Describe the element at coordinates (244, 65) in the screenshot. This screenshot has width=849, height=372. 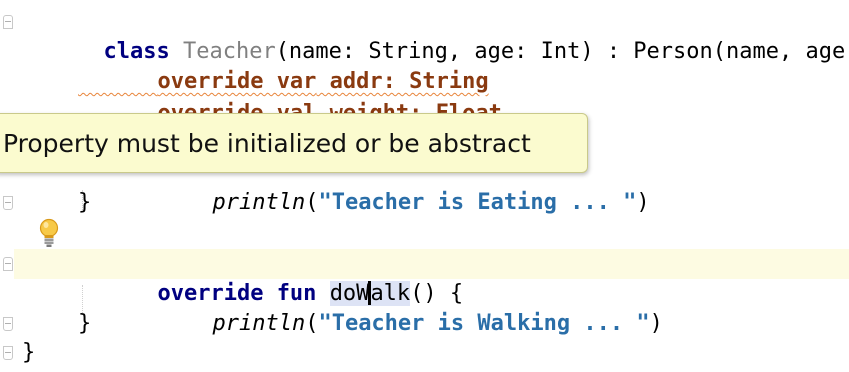
I see `code-line-addr: override var addr: String` at that location.